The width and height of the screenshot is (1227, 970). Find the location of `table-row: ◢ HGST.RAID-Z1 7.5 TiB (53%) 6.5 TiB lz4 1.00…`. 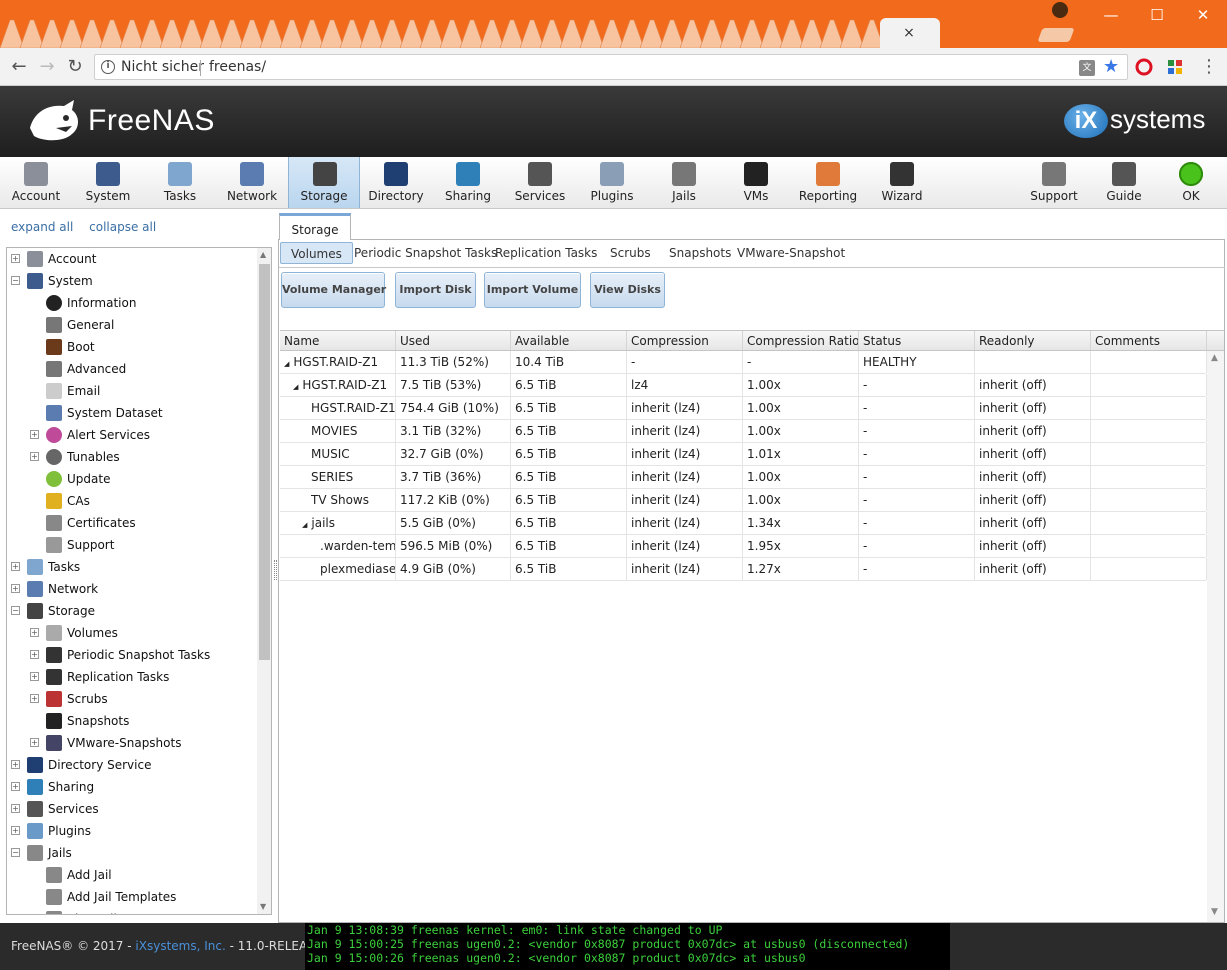

table-row: ◢ HGST.RAID-Z1 7.5 TiB (53%) 6.5 TiB lz4 1.00… is located at coordinates (743, 385).